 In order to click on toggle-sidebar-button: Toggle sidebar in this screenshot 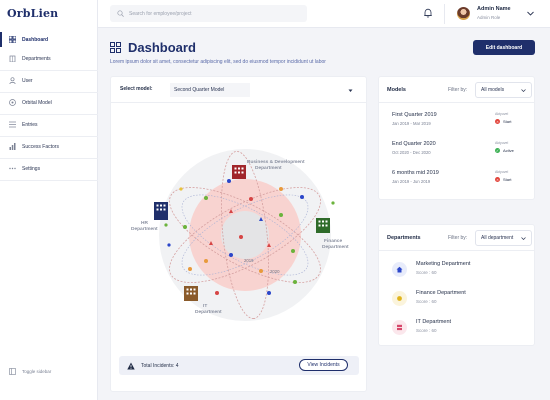, I will do `click(30, 371)`.